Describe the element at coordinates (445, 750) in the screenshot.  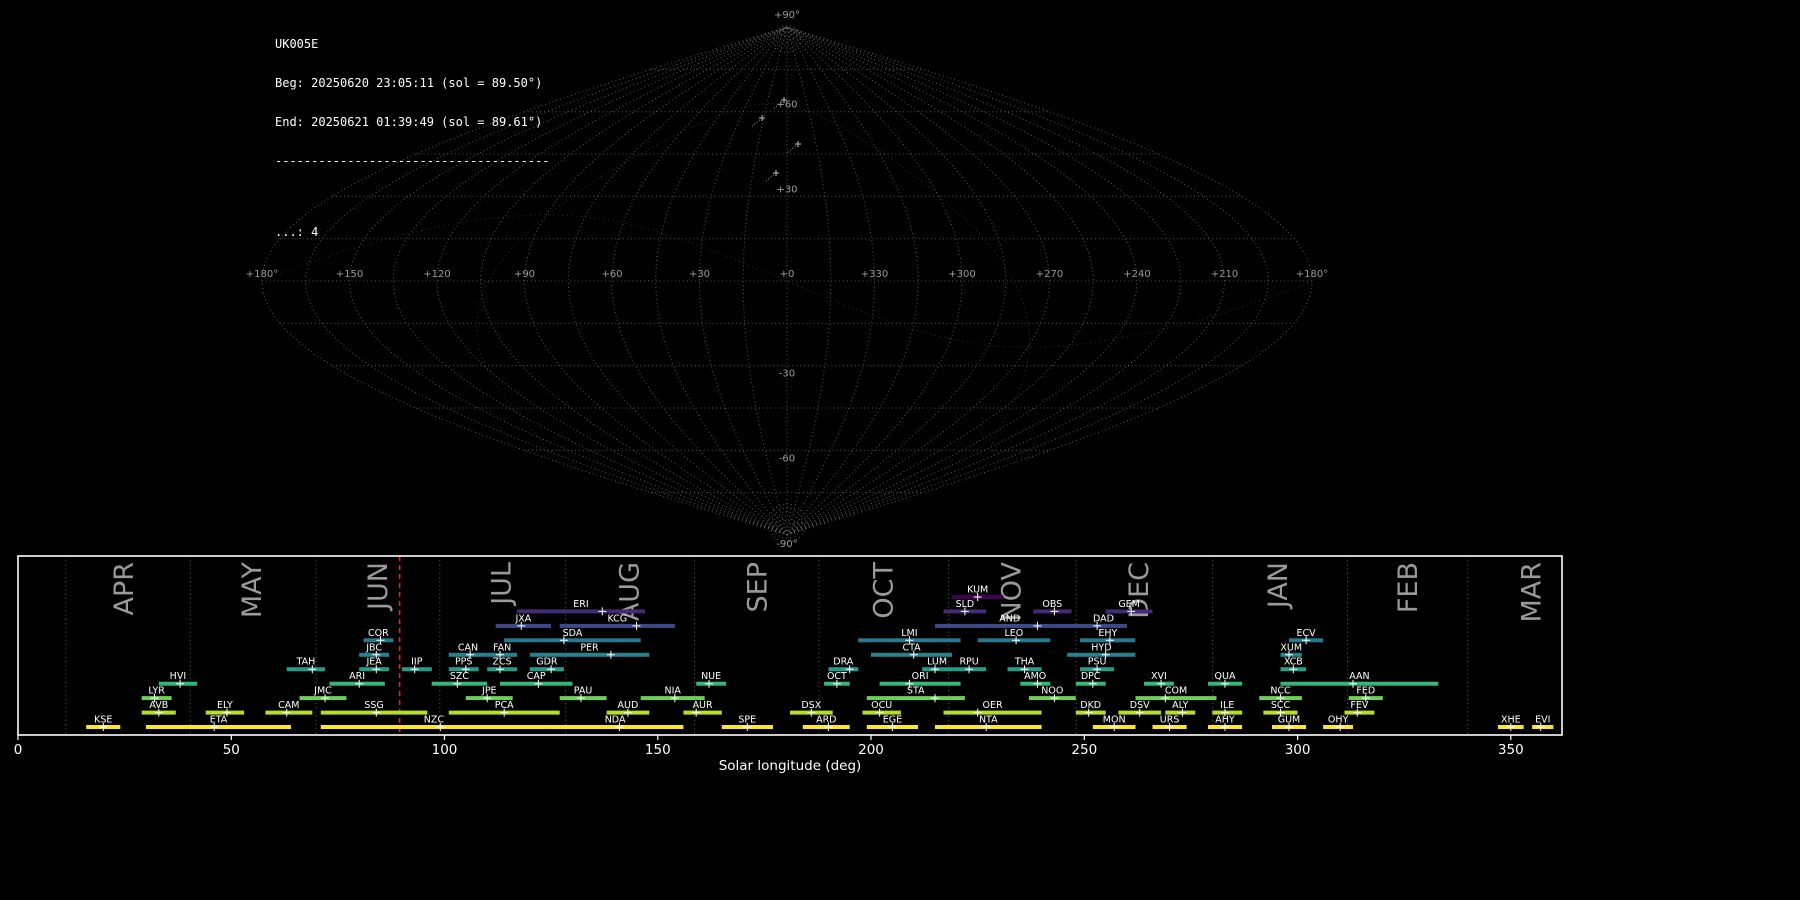
I see `x-tick-label: 100` at that location.